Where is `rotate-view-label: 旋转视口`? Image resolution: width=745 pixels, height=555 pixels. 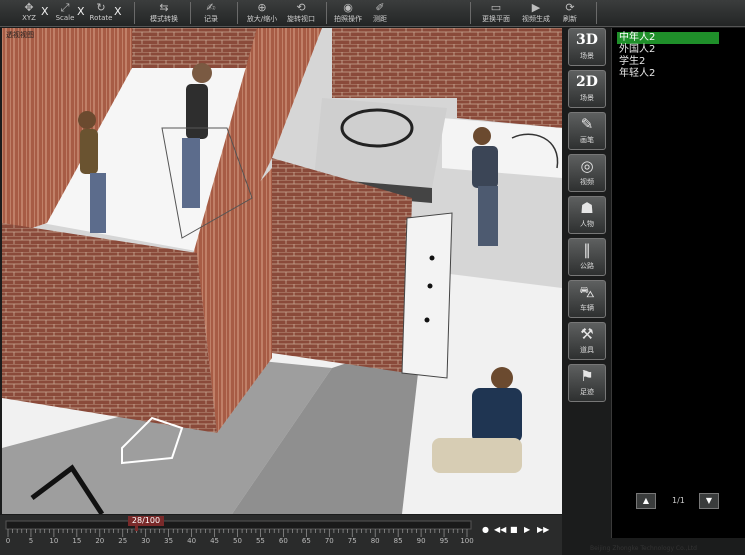 rotate-view-label: 旋转视口 is located at coordinates (301, 19).